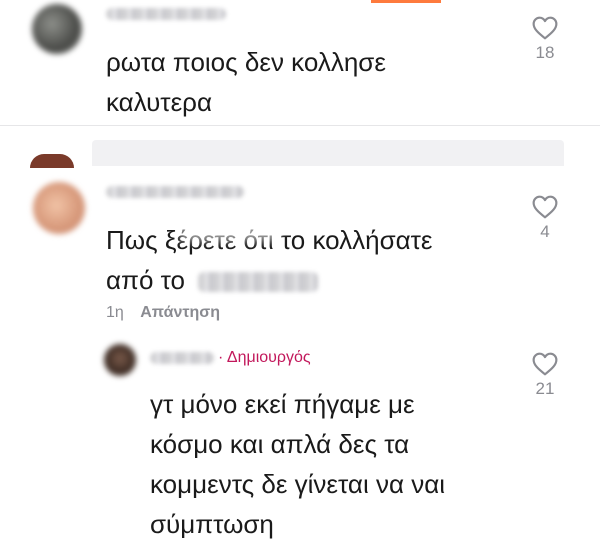 This screenshot has height=544, width=600. I want to click on comment-text-line: καλυτερα, so click(159, 102).